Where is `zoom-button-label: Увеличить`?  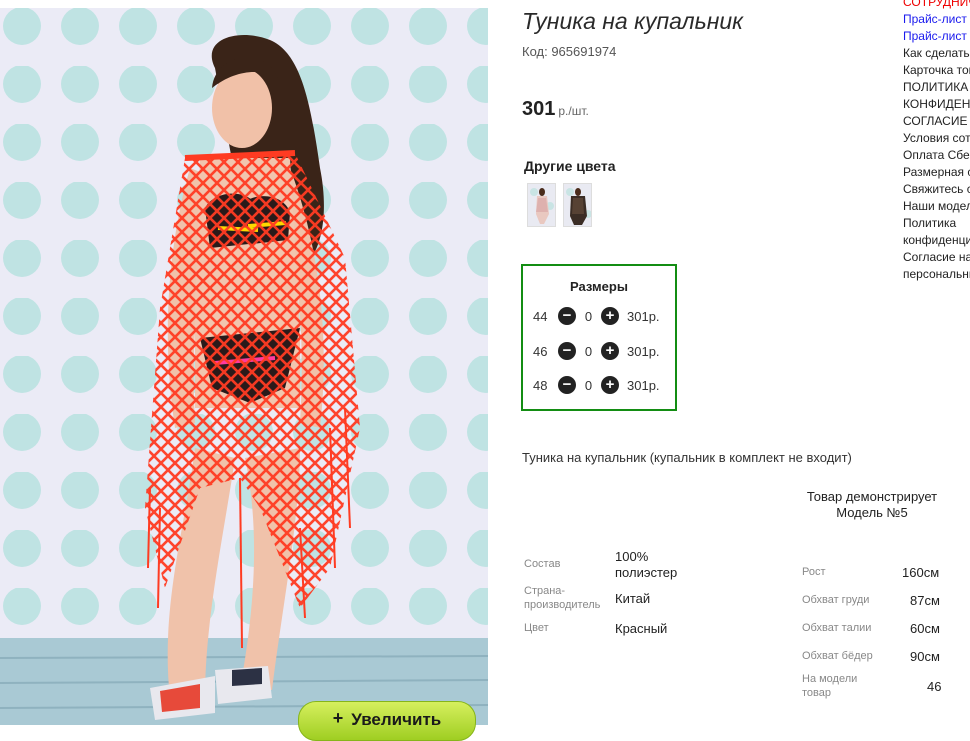 zoom-button-label: Увеличить is located at coordinates (396, 719).